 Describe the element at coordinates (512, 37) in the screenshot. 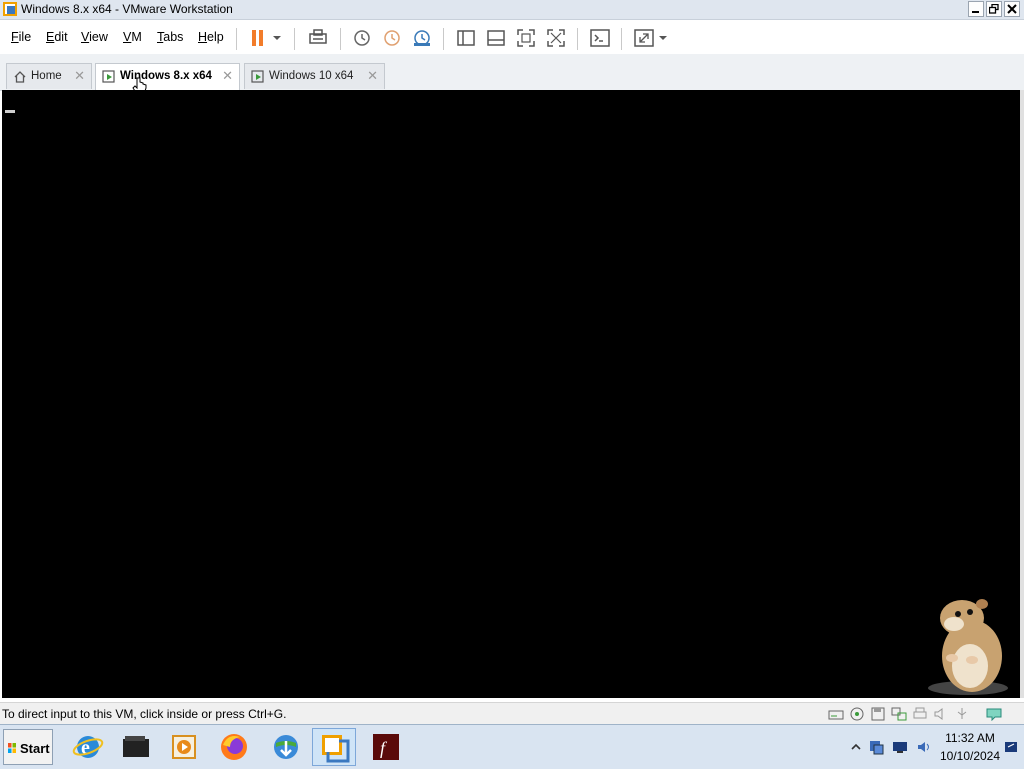

I see `menu-toolbar: File Edit View VM Tabs Help` at that location.